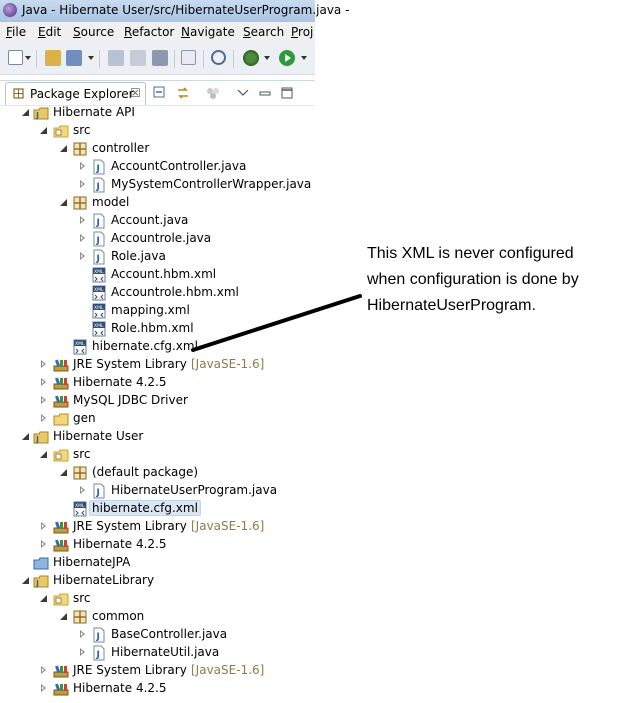 This screenshot has height=703, width=627. What do you see at coordinates (138, 58) in the screenshot?
I see `save-all-icon` at bounding box center [138, 58].